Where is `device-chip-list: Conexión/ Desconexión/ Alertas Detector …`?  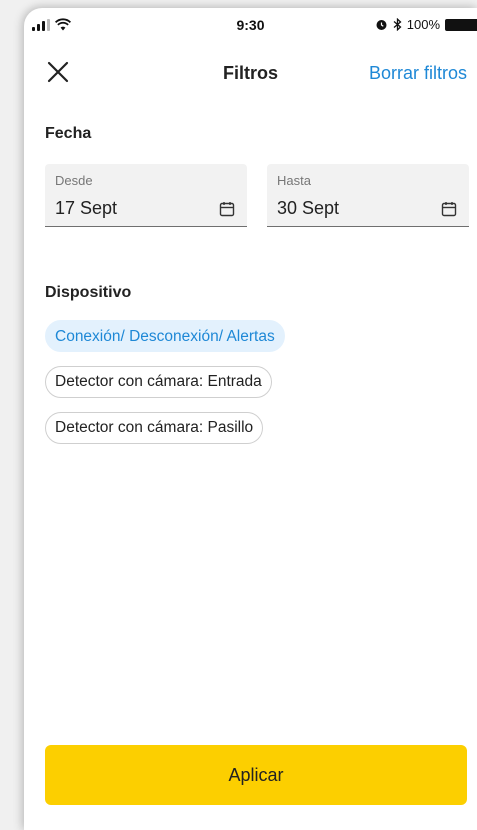 device-chip-list: Conexión/ Desconexión/ Alertas Detector … is located at coordinates (165, 389).